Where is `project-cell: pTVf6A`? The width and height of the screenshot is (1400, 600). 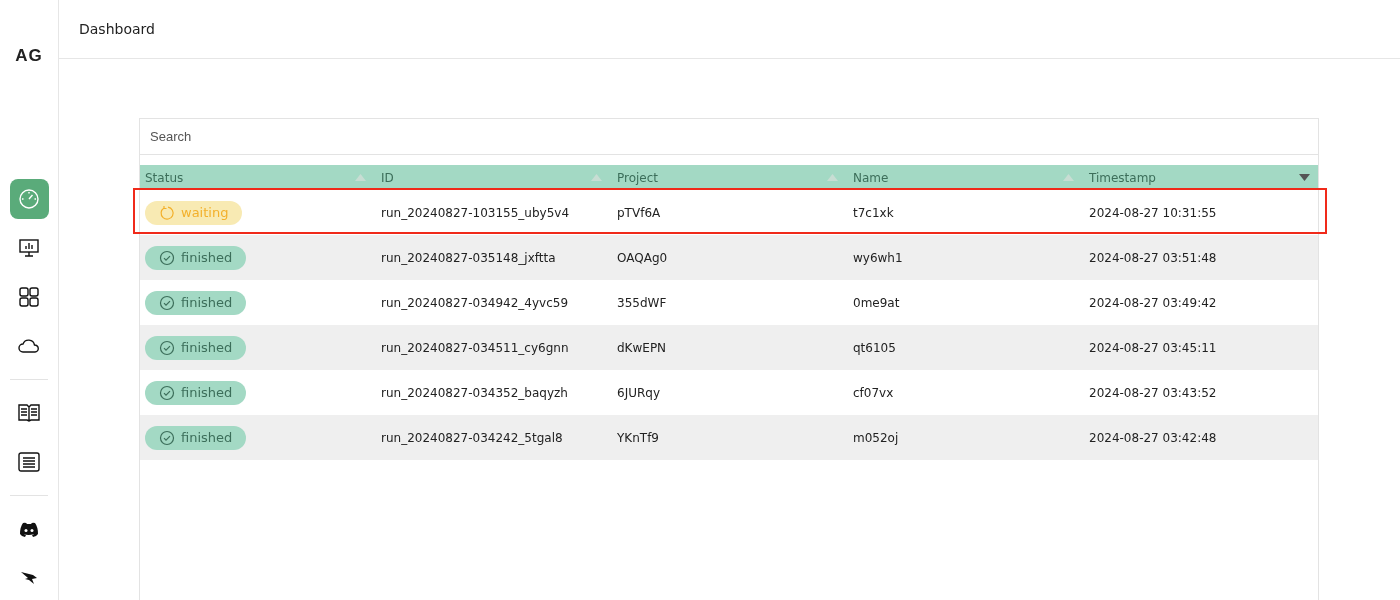
project-cell: pTVf6A is located at coordinates (639, 212).